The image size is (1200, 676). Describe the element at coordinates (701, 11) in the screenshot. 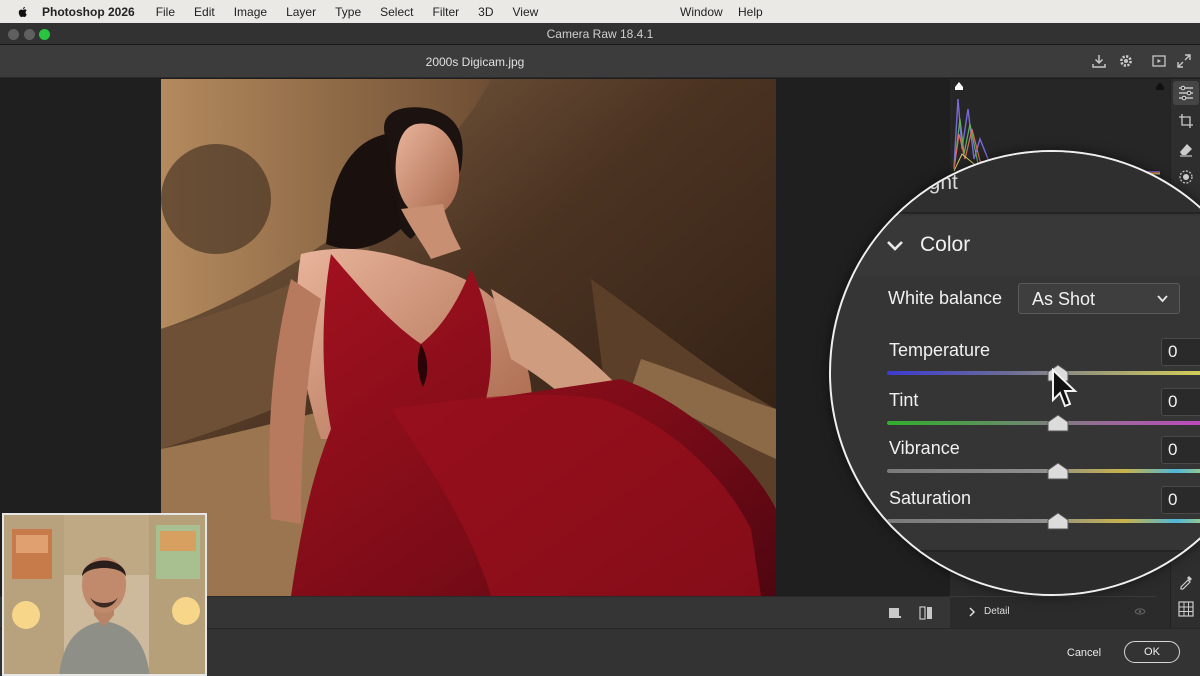

I see `menu-window: Window` at that location.